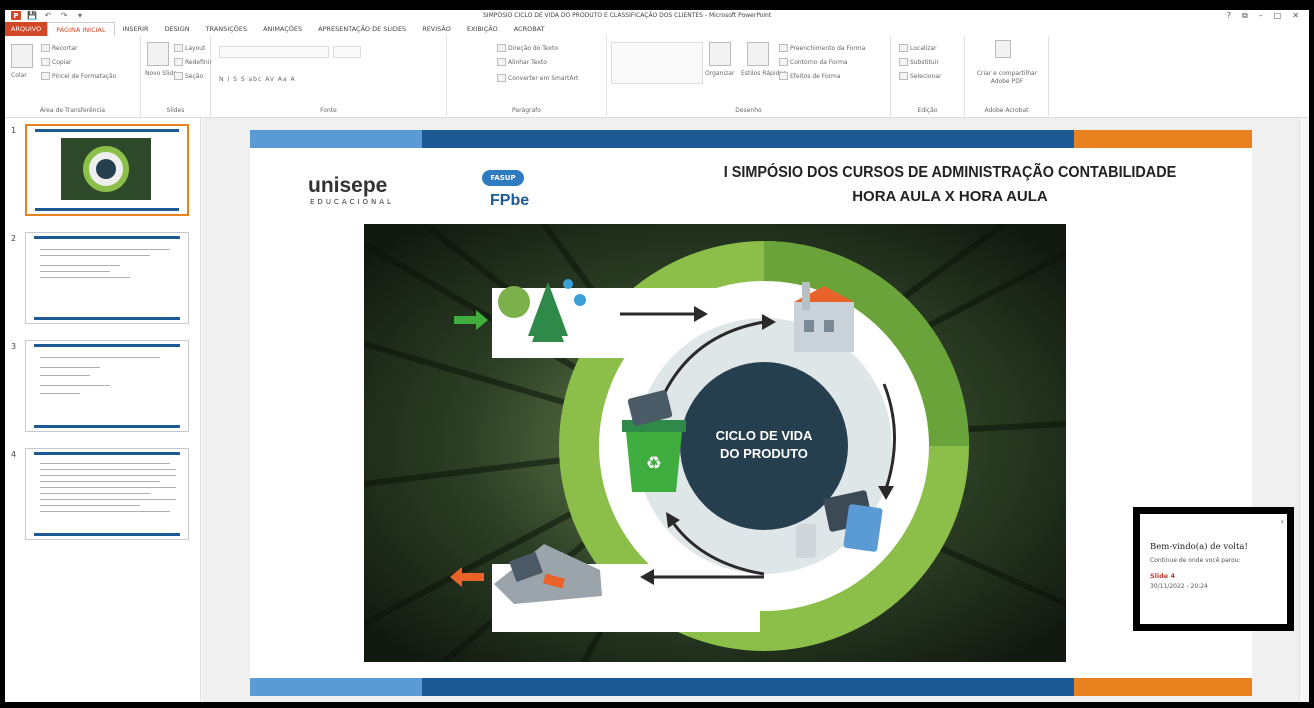 Image resolution: width=1314 pixels, height=708 pixels. I want to click on format-painter-label: Pincel de Formatação, so click(84, 76).